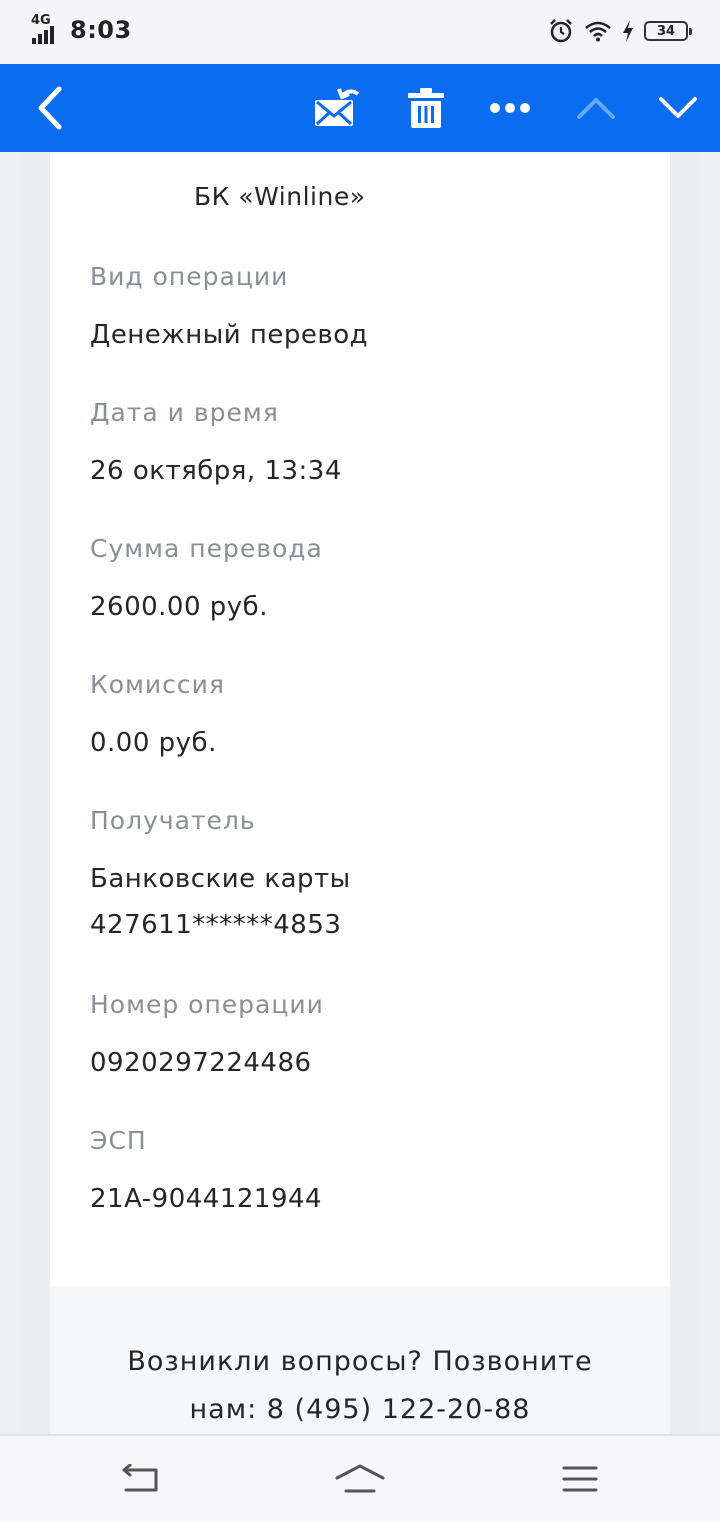  What do you see at coordinates (561, 31) in the screenshot?
I see `alarm-icon` at bounding box center [561, 31].